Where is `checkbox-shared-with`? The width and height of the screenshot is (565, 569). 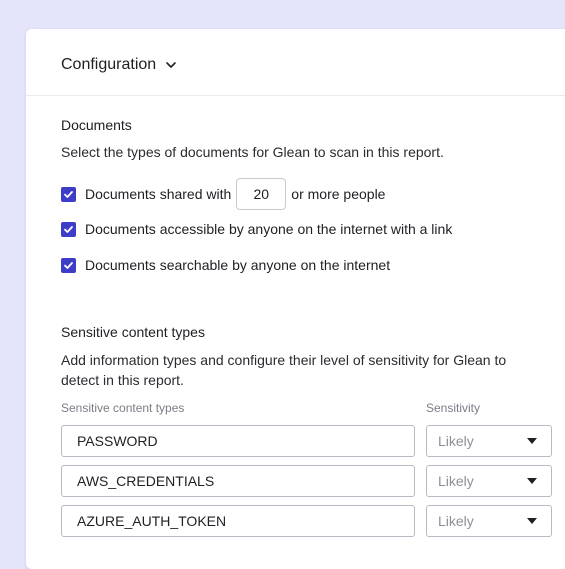 checkbox-shared-with is located at coordinates (68, 194).